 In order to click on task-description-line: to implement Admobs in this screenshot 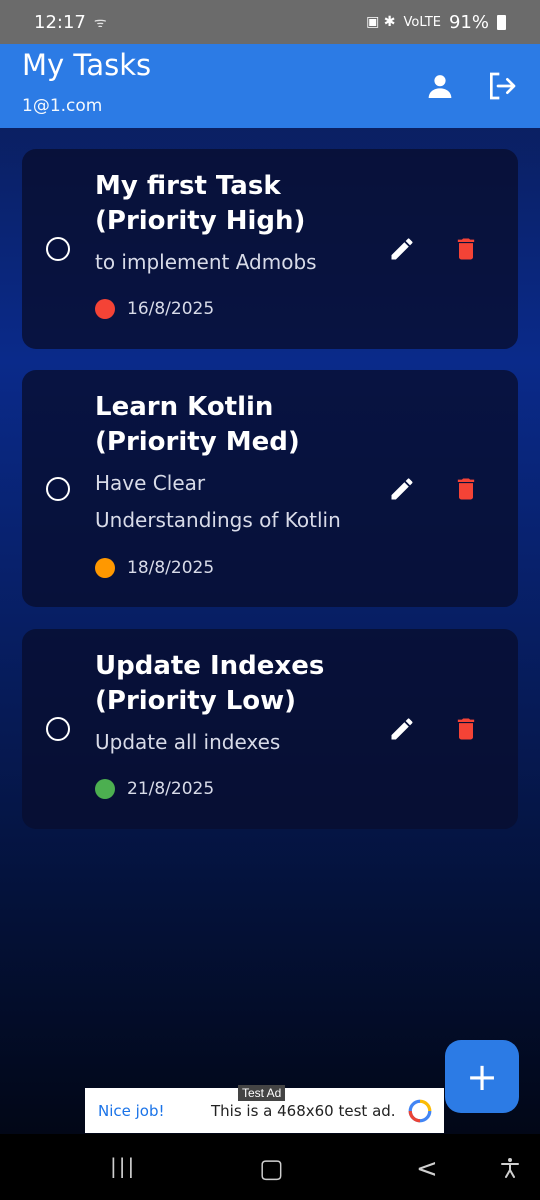, I will do `click(206, 262)`.